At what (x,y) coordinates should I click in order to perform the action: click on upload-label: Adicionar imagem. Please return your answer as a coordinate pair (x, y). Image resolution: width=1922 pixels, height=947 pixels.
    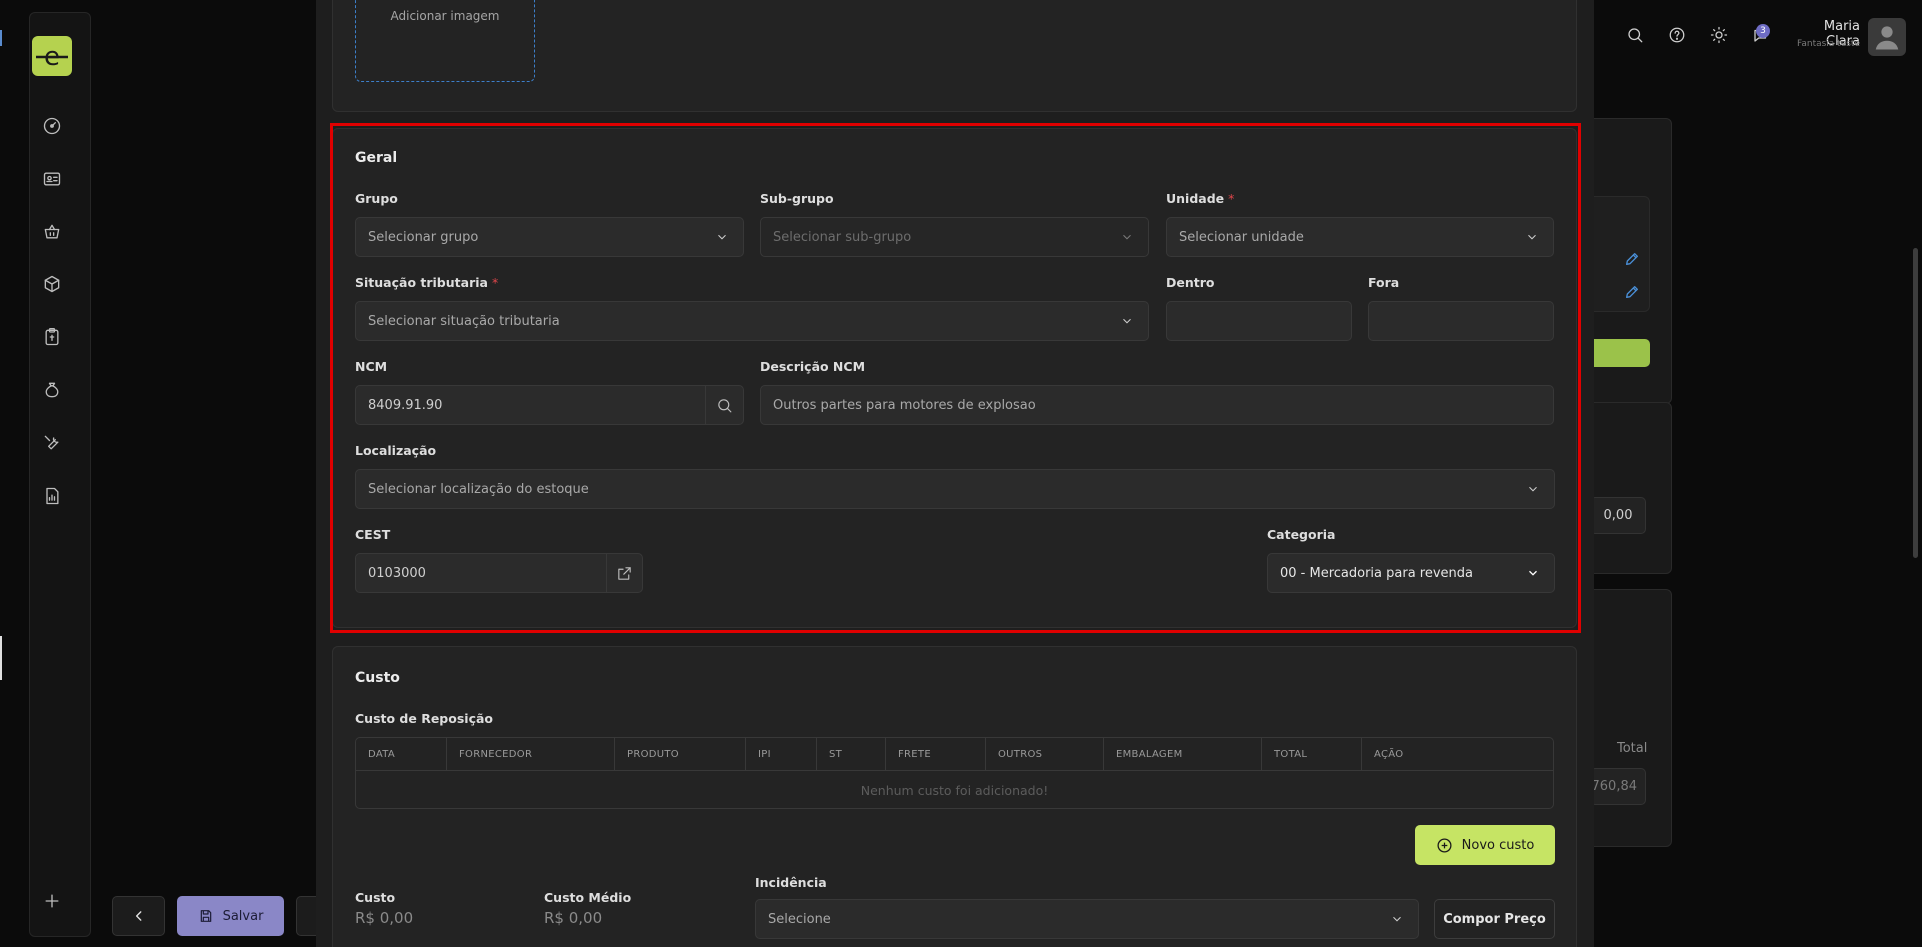
    Looking at the image, I should click on (445, 16).